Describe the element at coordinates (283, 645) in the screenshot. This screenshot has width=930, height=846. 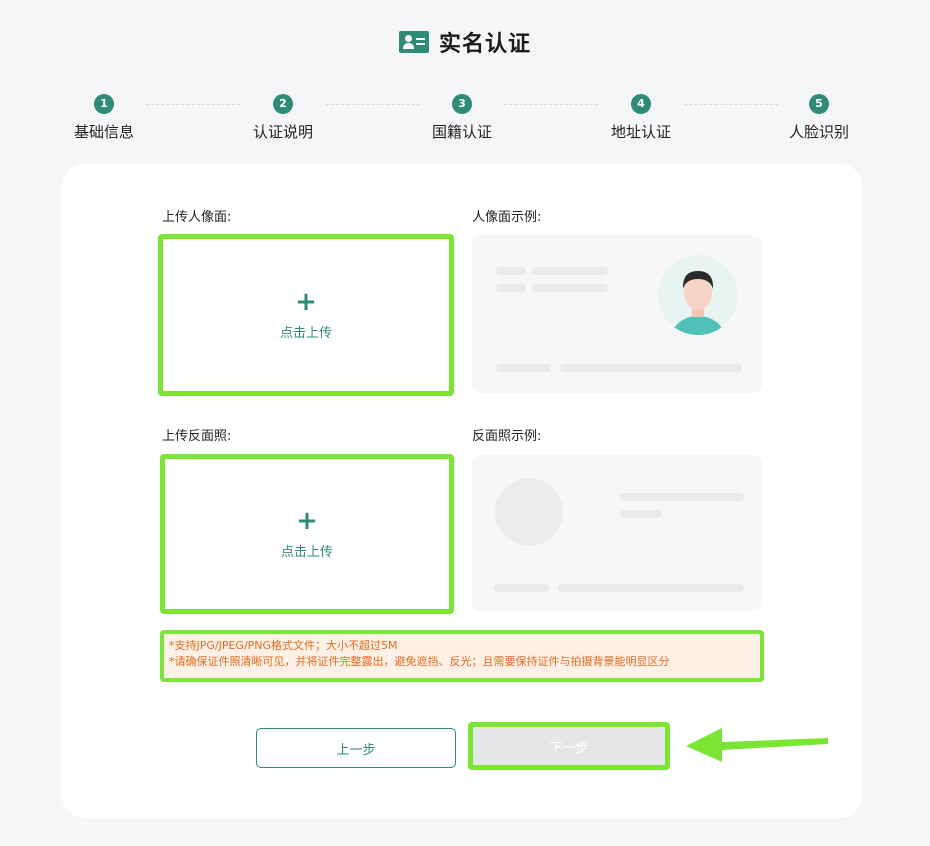
I see `tip-line: *支持JPG/JPEG/PNG格式文件；大小不超过5M` at that location.